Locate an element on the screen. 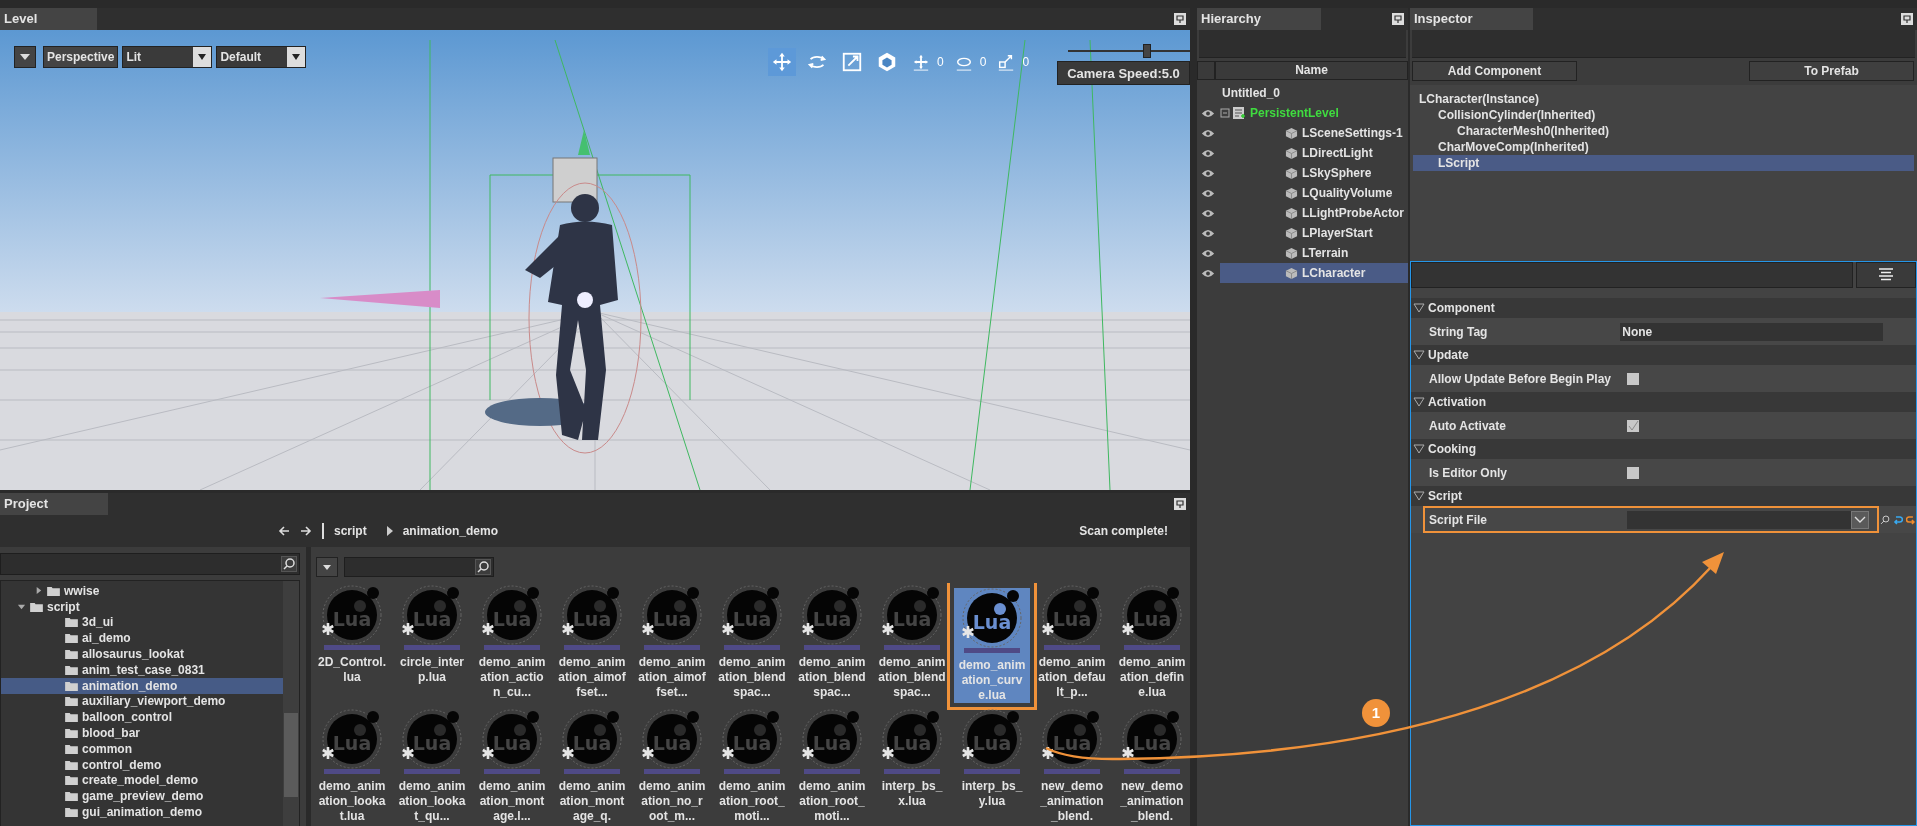  hierarchy-item: LCharacter is located at coordinates (1314, 273).